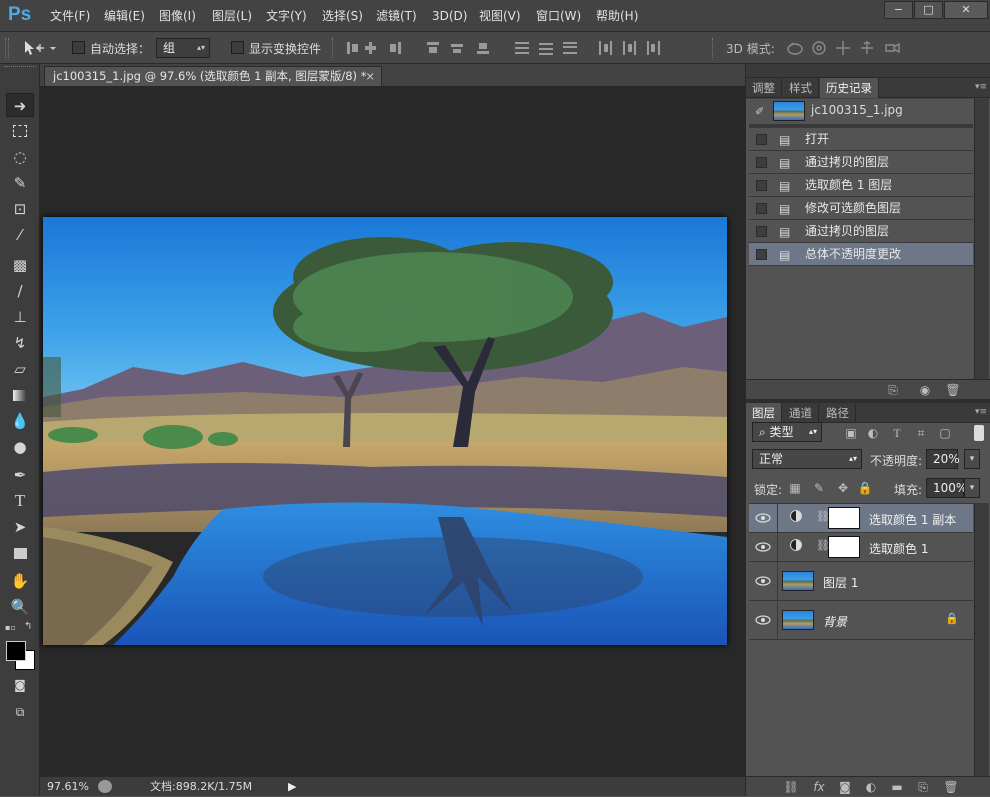  What do you see at coordinates (617, 16) in the screenshot?
I see `menu-help: 帮助(H)` at bounding box center [617, 16].